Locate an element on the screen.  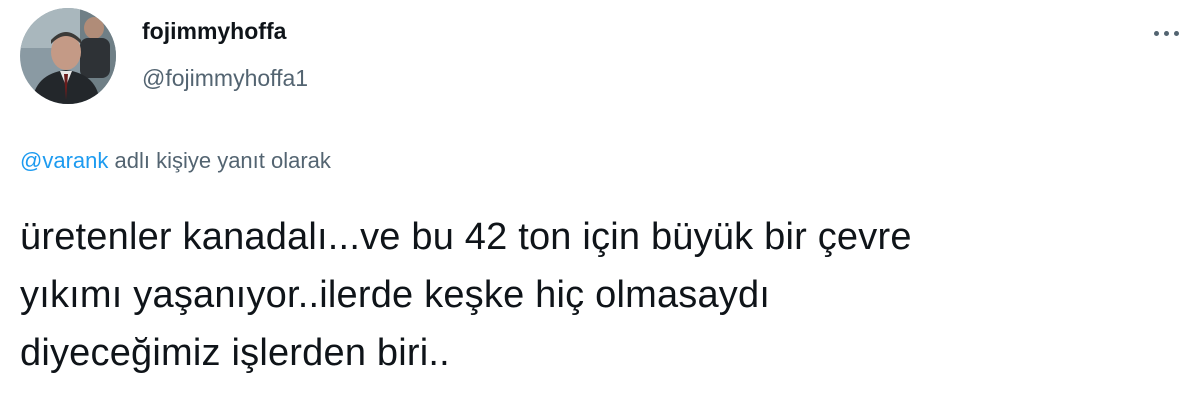
avatar is located at coordinates (68, 56).